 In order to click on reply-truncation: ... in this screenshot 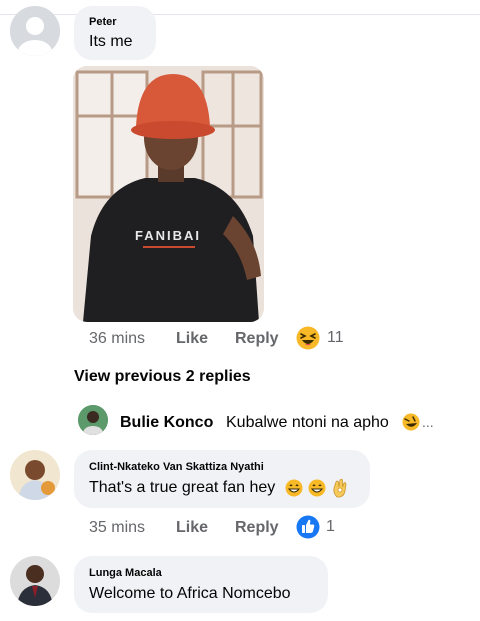, I will do `click(428, 422)`.